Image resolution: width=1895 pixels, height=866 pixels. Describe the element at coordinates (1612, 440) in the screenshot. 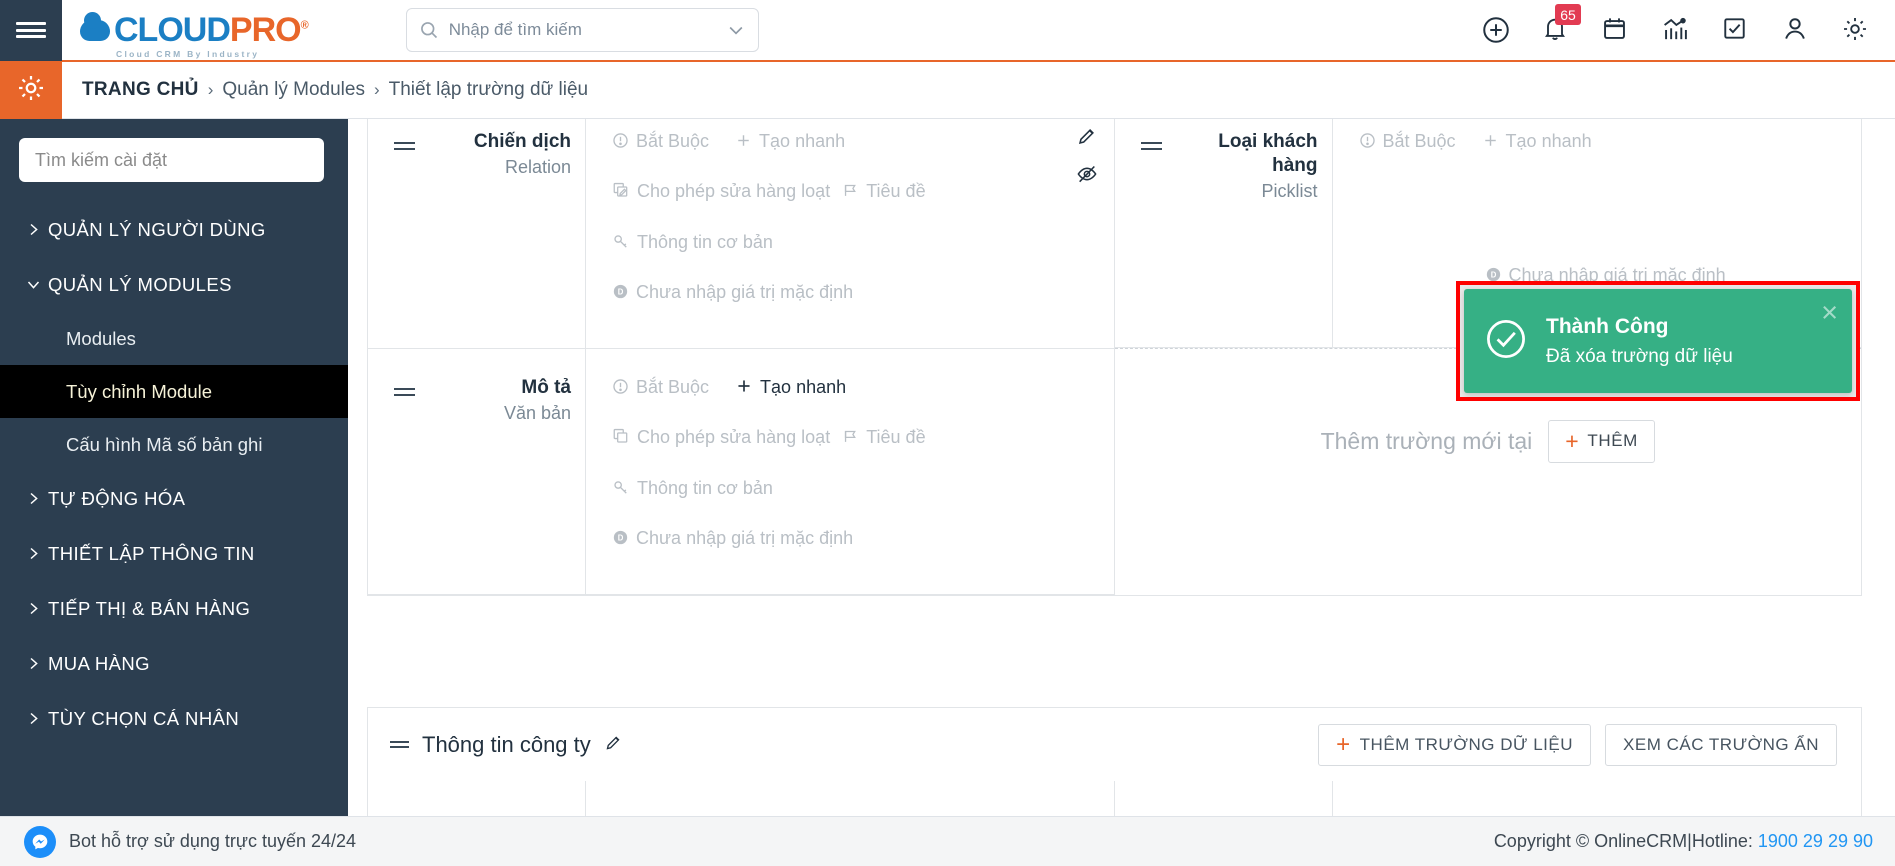

I see `add-field-button-label: THÊM` at that location.